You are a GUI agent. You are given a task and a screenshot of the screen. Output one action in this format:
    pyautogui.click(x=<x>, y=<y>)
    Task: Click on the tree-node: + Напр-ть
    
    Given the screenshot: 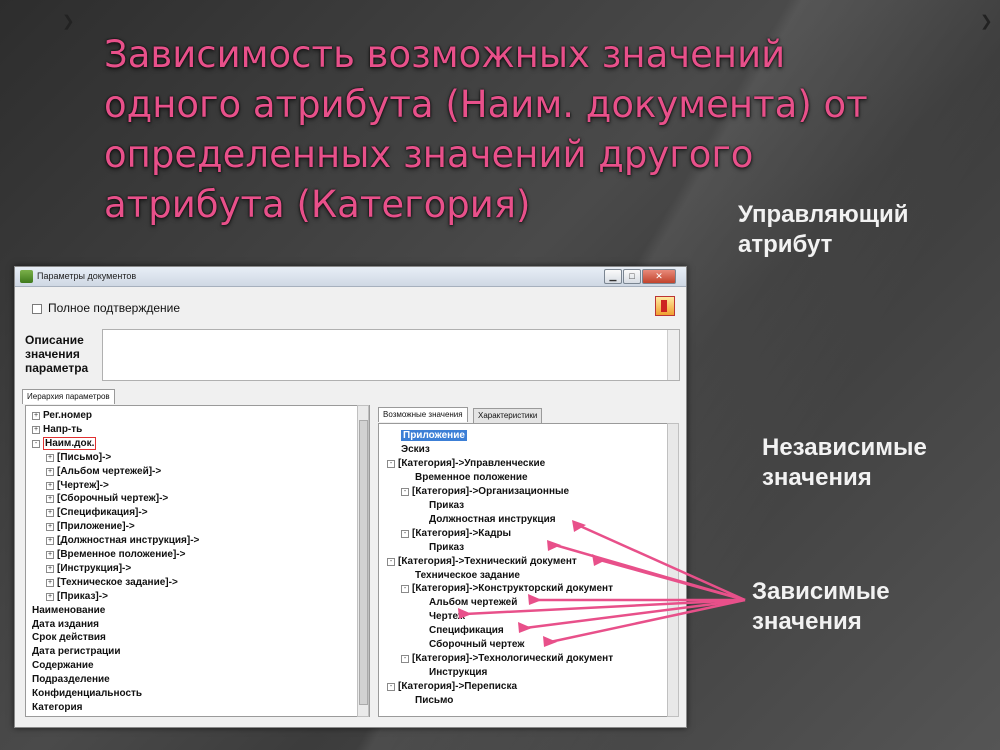 What is the action you would take?
    pyautogui.click(x=57, y=430)
    